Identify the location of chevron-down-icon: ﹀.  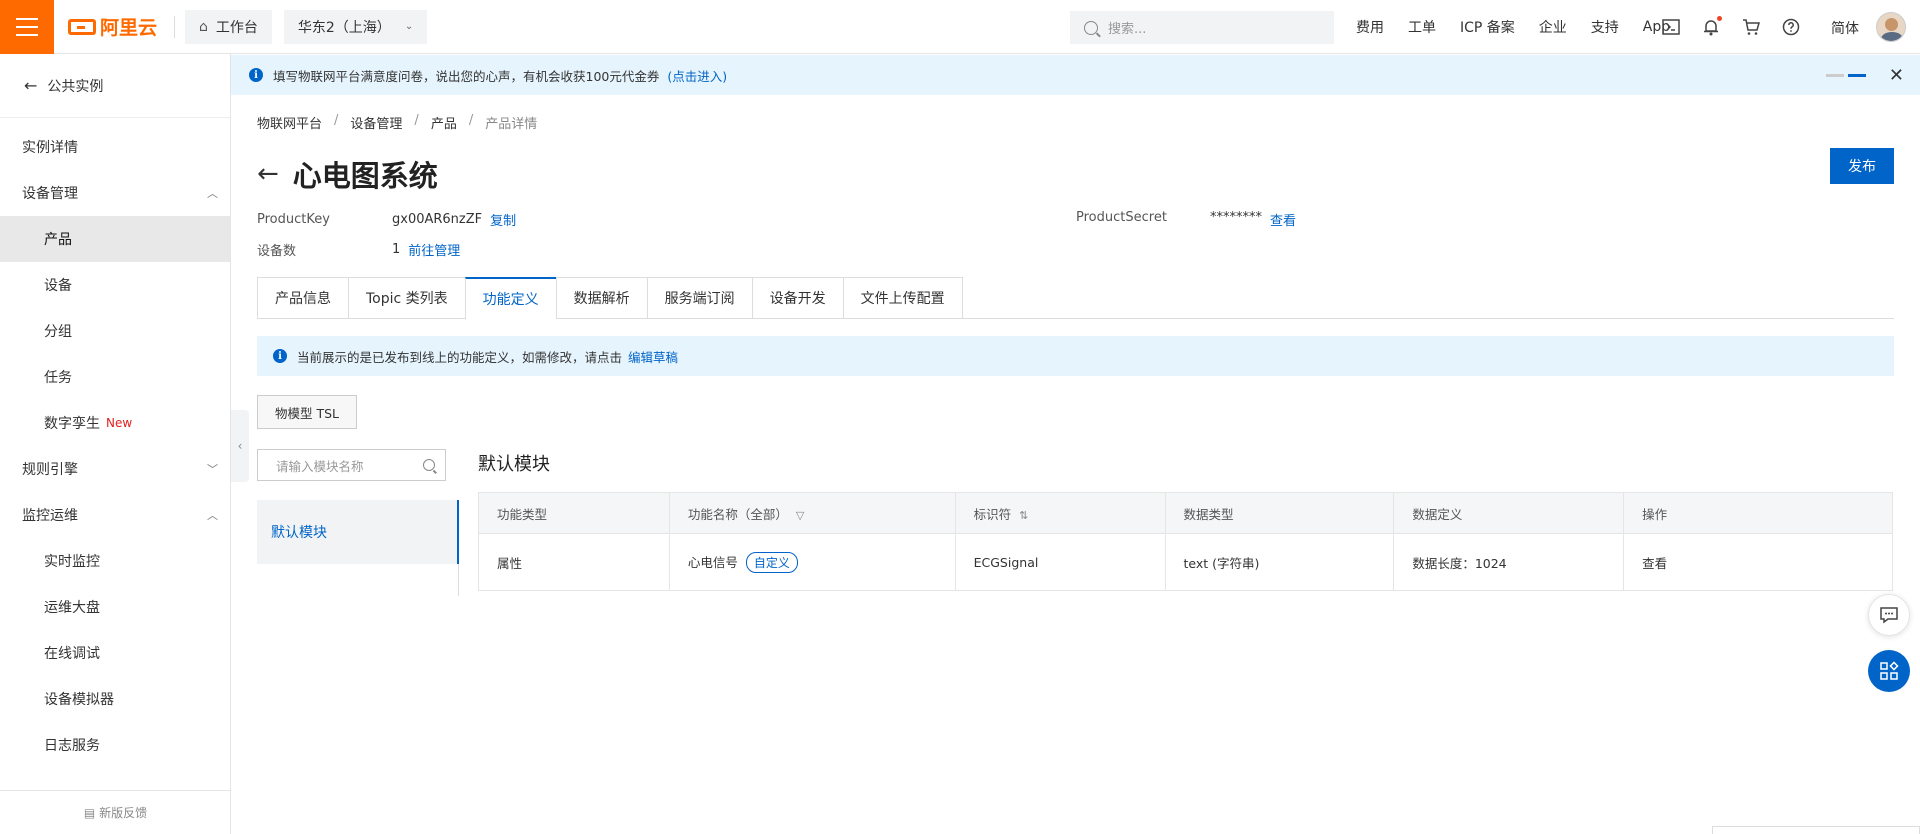
(212, 469).